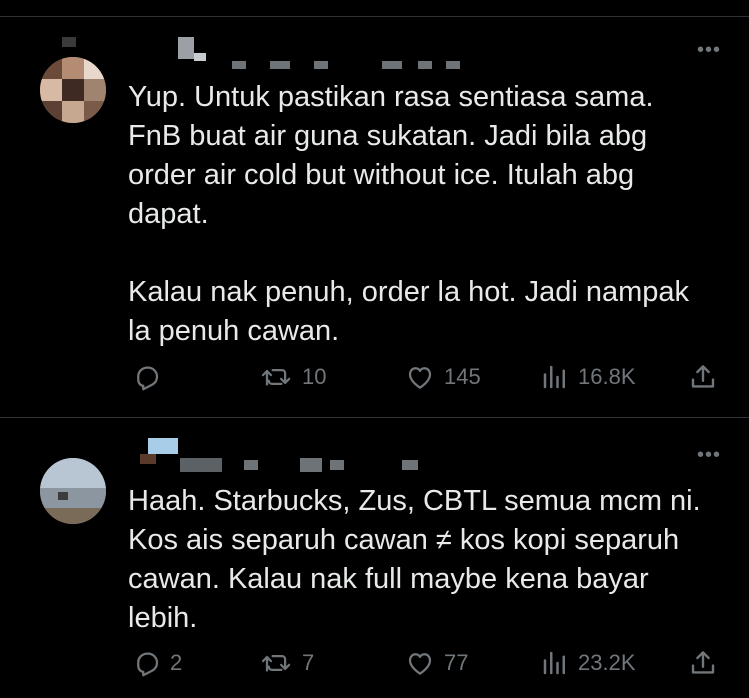  I want to click on tweet-actions: 2 7 77 23.2K, so click(428, 663).